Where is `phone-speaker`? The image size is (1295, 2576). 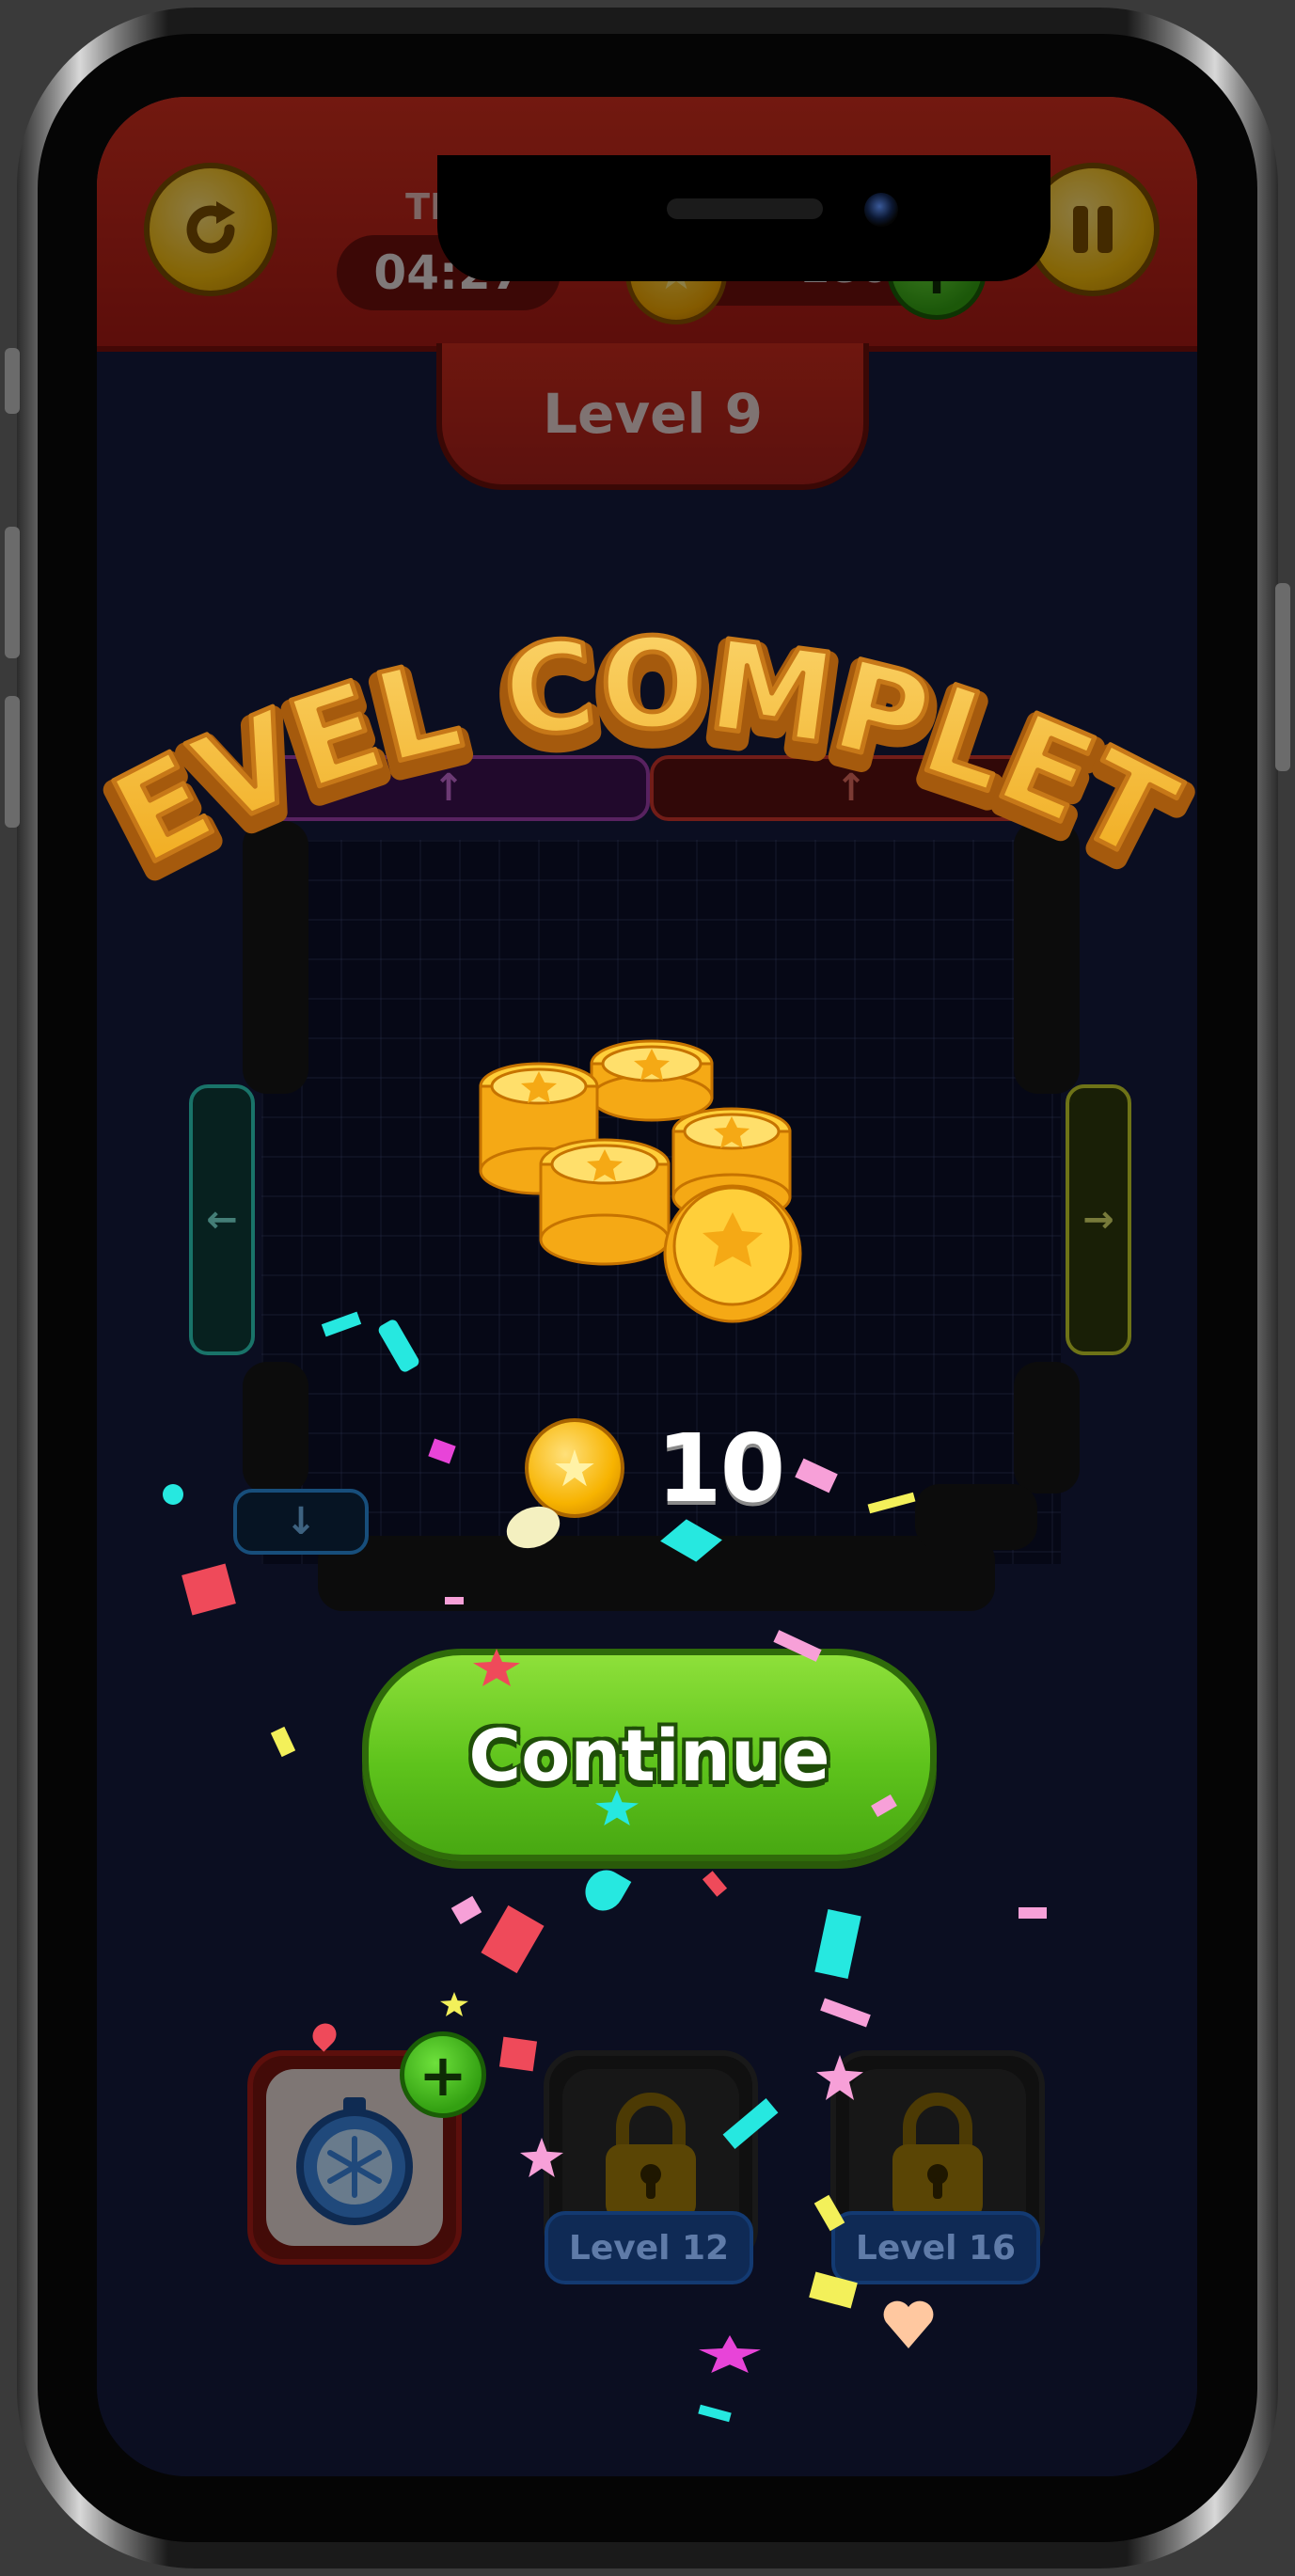
phone-speaker is located at coordinates (745, 208).